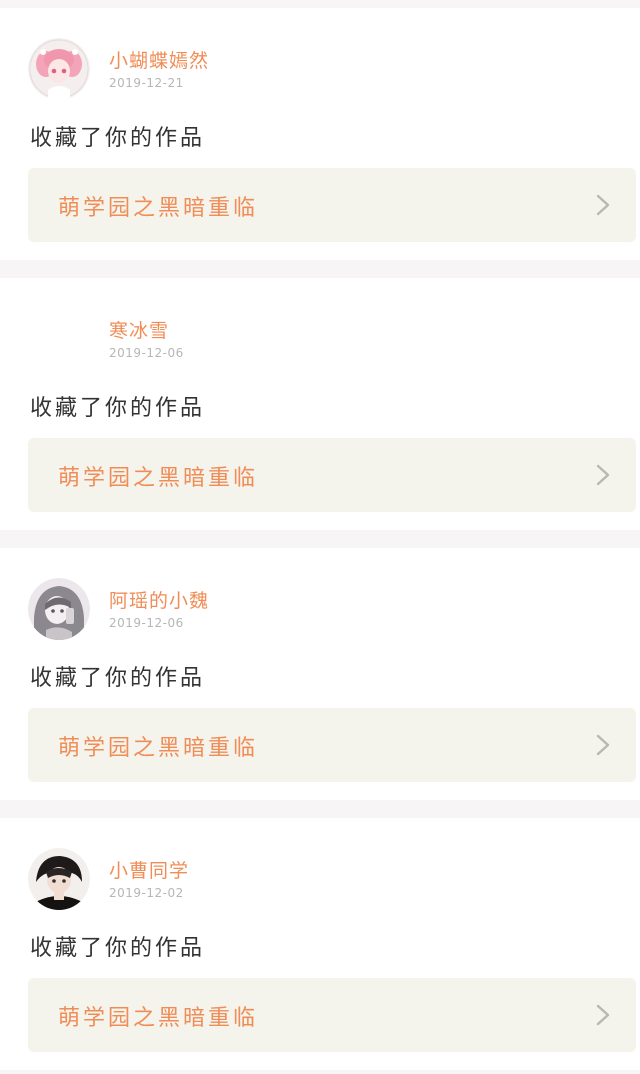  What do you see at coordinates (159, 59) in the screenshot?
I see `username: 小蝴蝶嫣然` at bounding box center [159, 59].